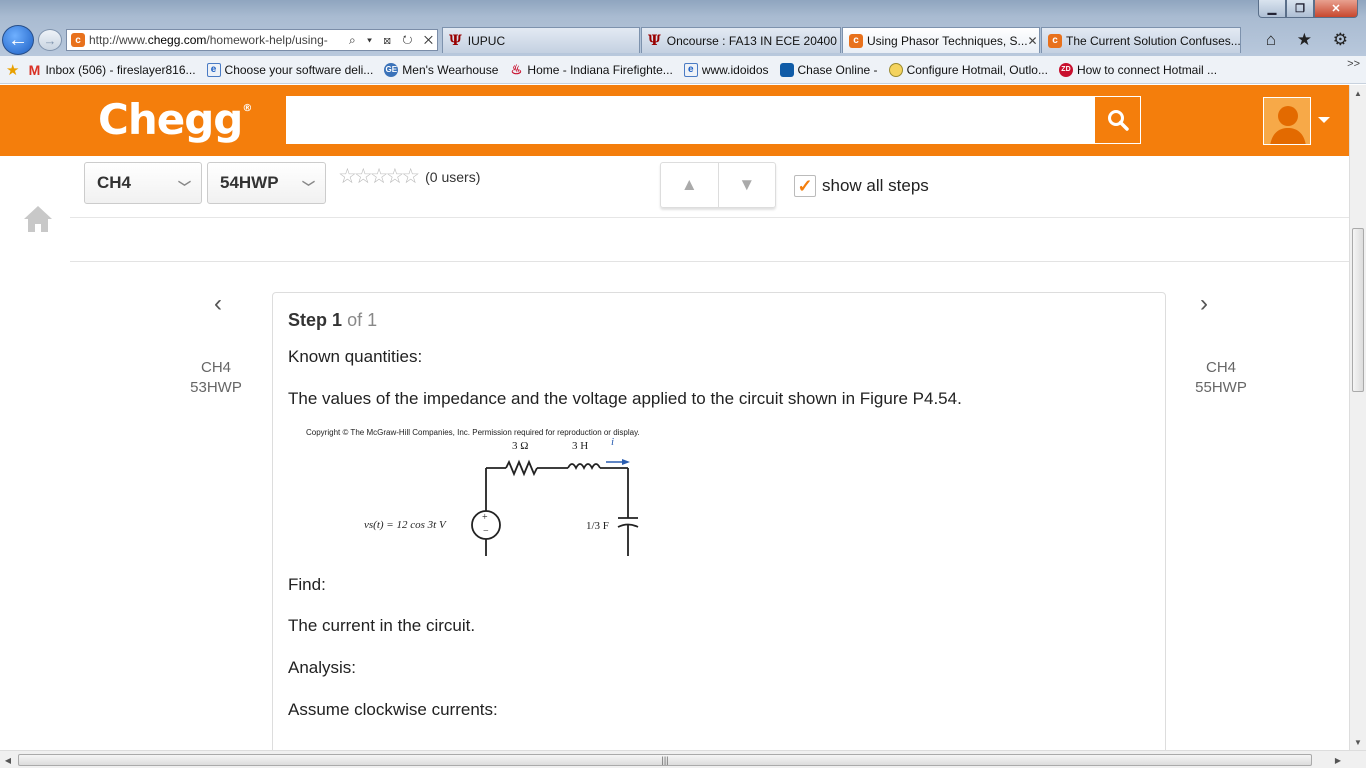 This screenshot has width=1366, height=768. I want to click on gmail-icon: M, so click(34, 69).